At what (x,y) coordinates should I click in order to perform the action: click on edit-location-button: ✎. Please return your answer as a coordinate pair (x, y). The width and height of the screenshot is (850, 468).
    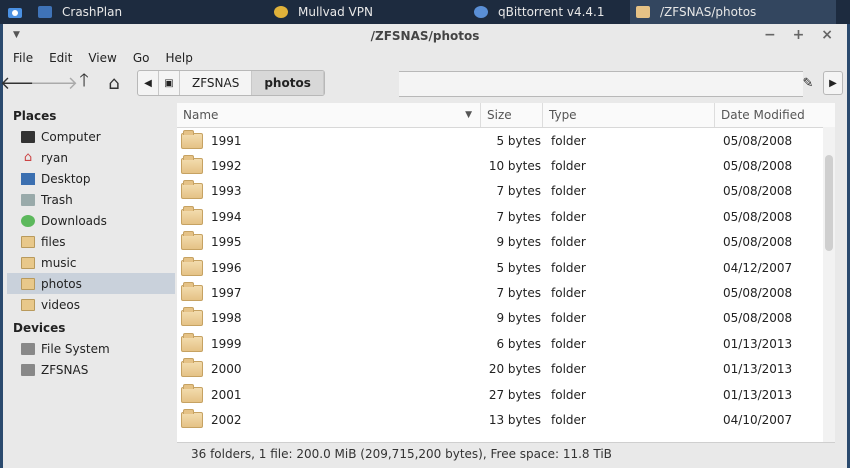
    Looking at the image, I should click on (808, 83).